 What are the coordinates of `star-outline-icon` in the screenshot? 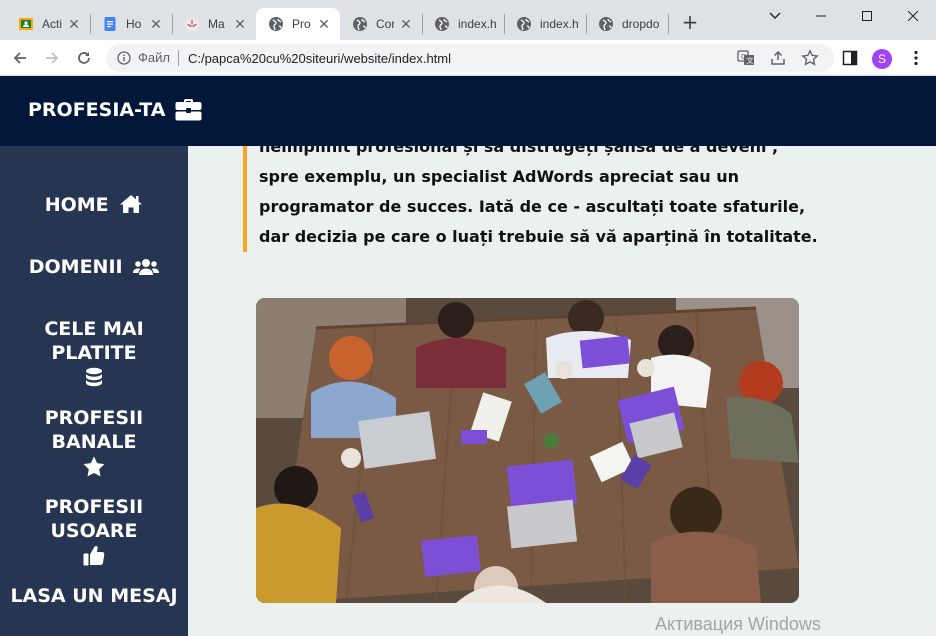 It's located at (810, 57).